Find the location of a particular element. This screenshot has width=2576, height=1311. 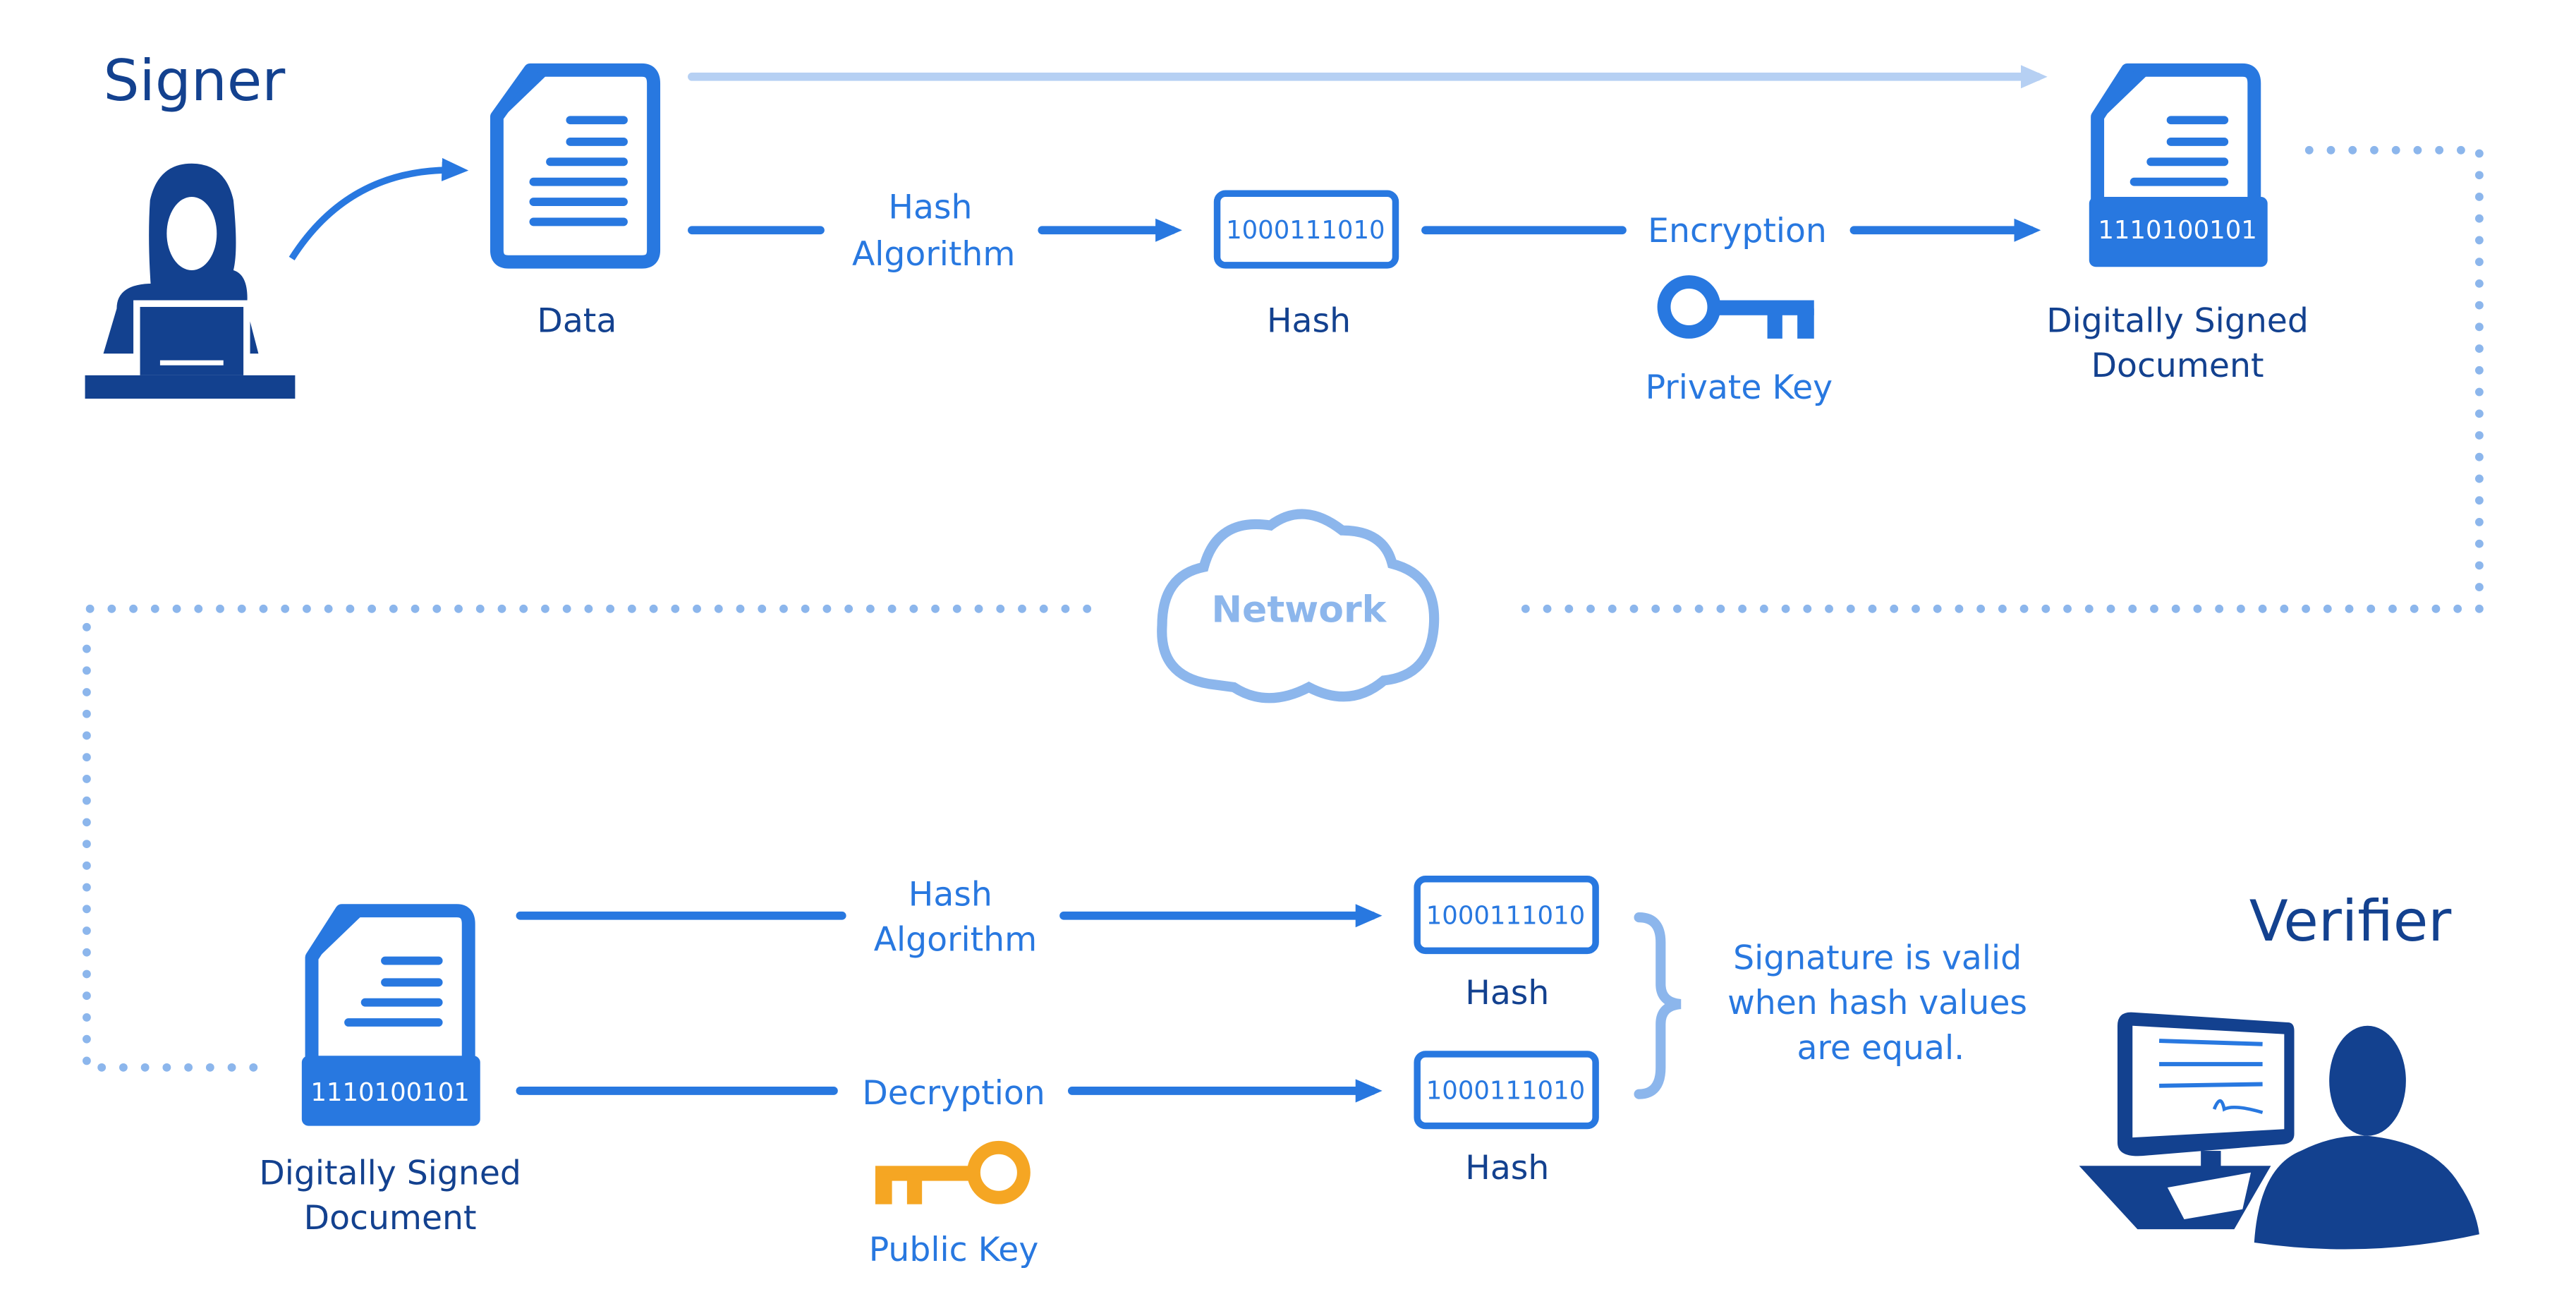

private-key-icon is located at coordinates (1735, 307).